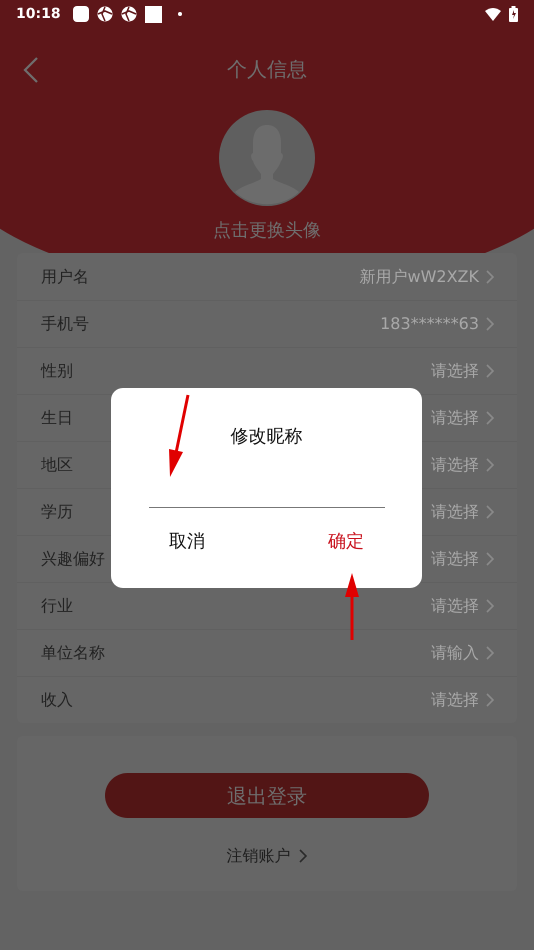 The image size is (534, 950). I want to click on field-label: 性别, so click(57, 371).